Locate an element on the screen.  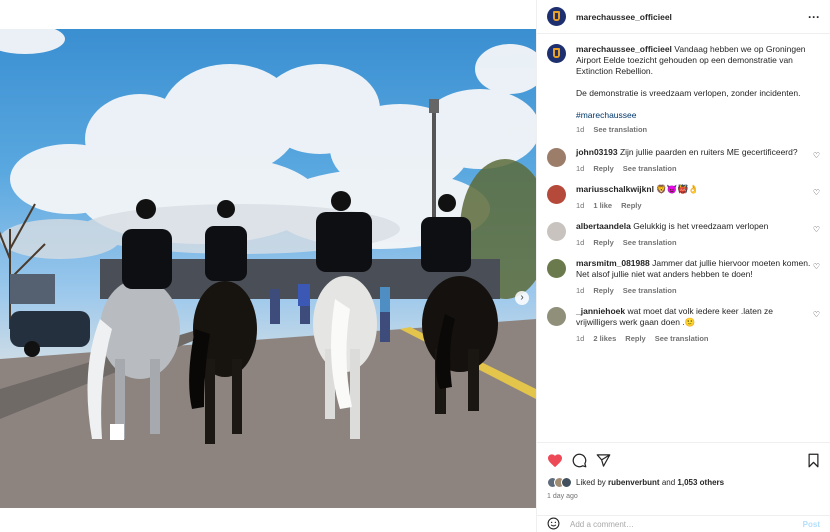
share-icon is located at coordinates (603, 461).